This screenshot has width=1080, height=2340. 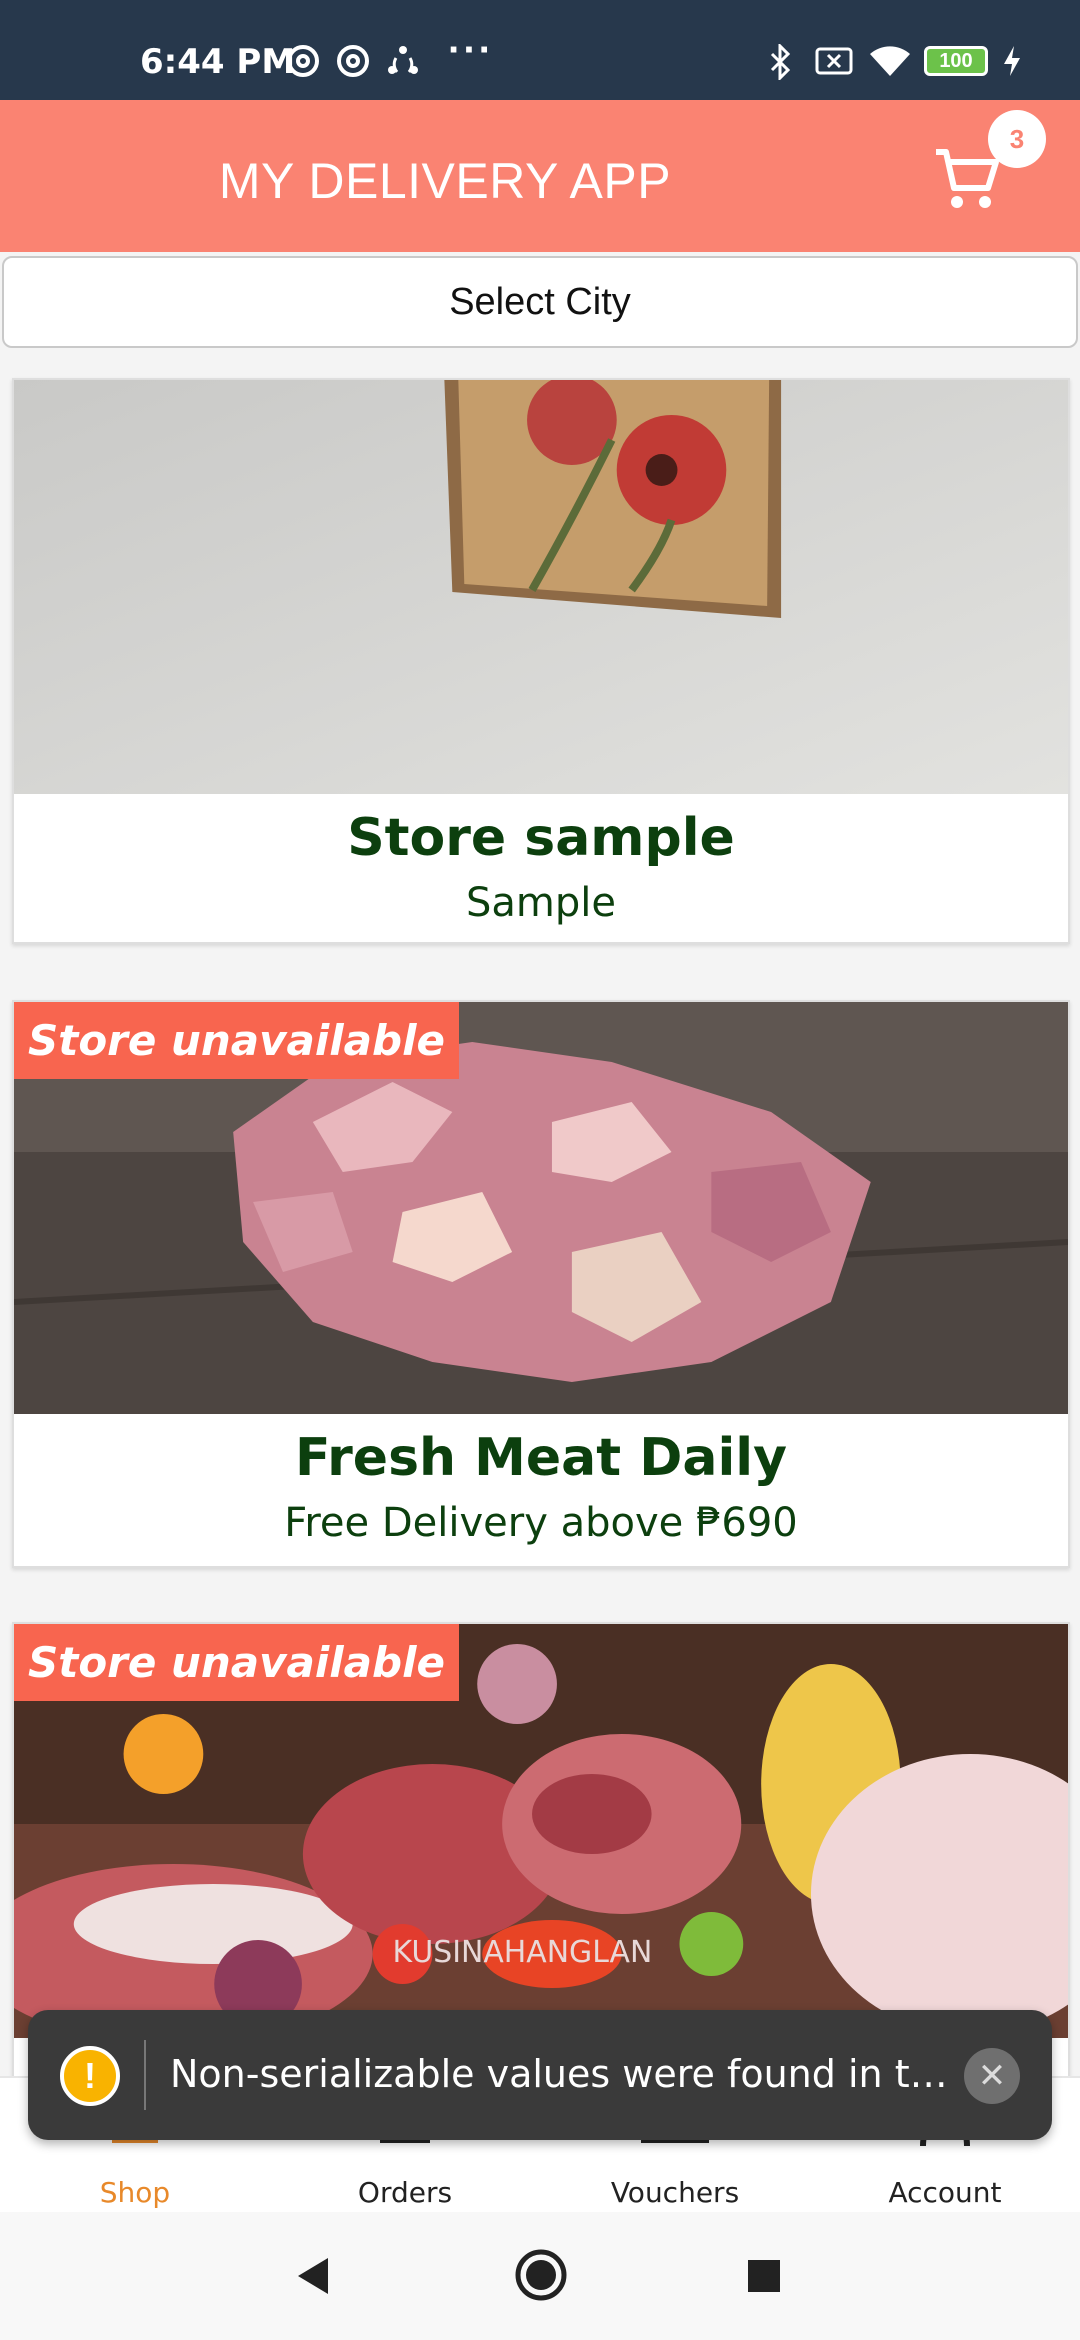 What do you see at coordinates (541, 903) in the screenshot?
I see `store-subtitle: Sample` at bounding box center [541, 903].